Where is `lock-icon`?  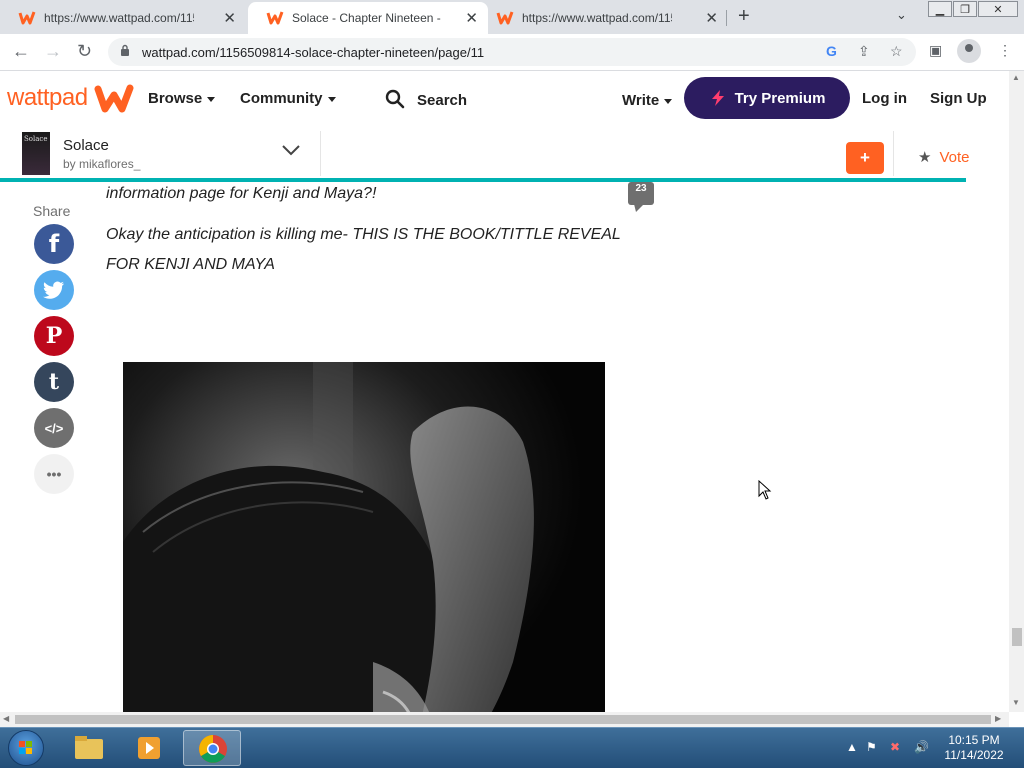 lock-icon is located at coordinates (125, 50).